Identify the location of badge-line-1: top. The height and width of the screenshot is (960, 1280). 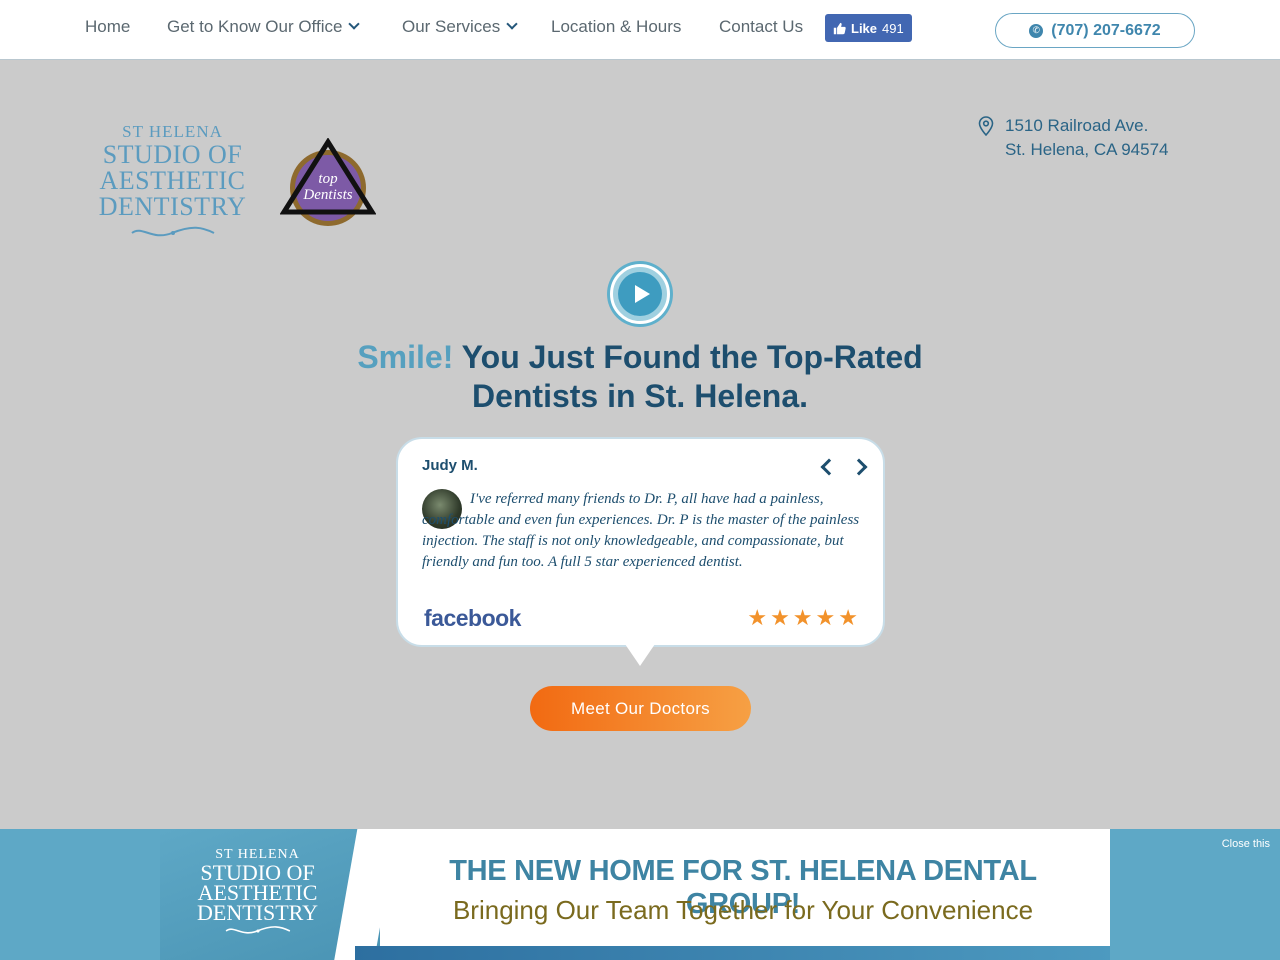
(328, 179).